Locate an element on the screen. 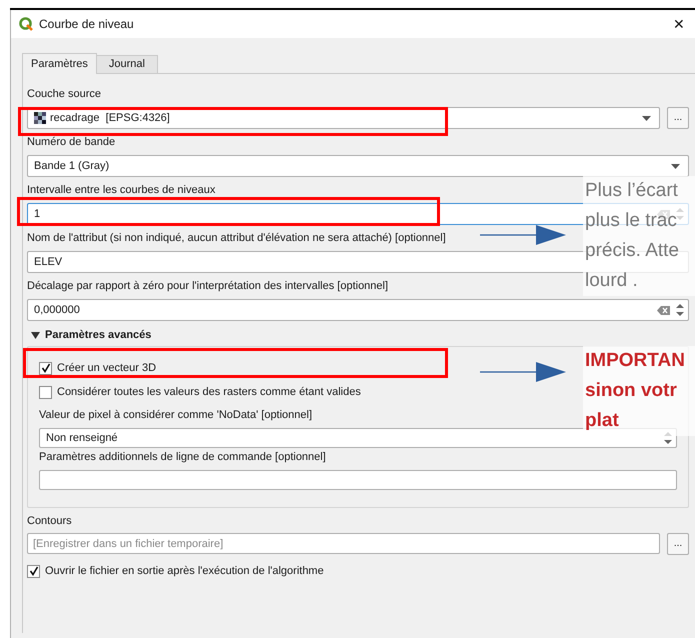  field-label: Intervalle entre les courbes de niveaux is located at coordinates (121, 190).